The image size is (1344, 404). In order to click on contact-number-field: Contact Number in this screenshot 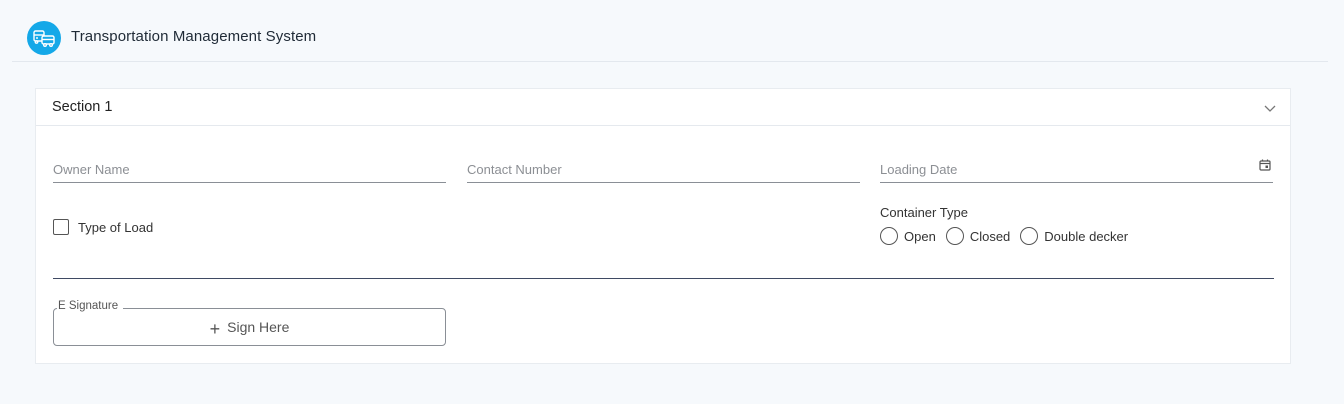, I will do `click(665, 165)`.